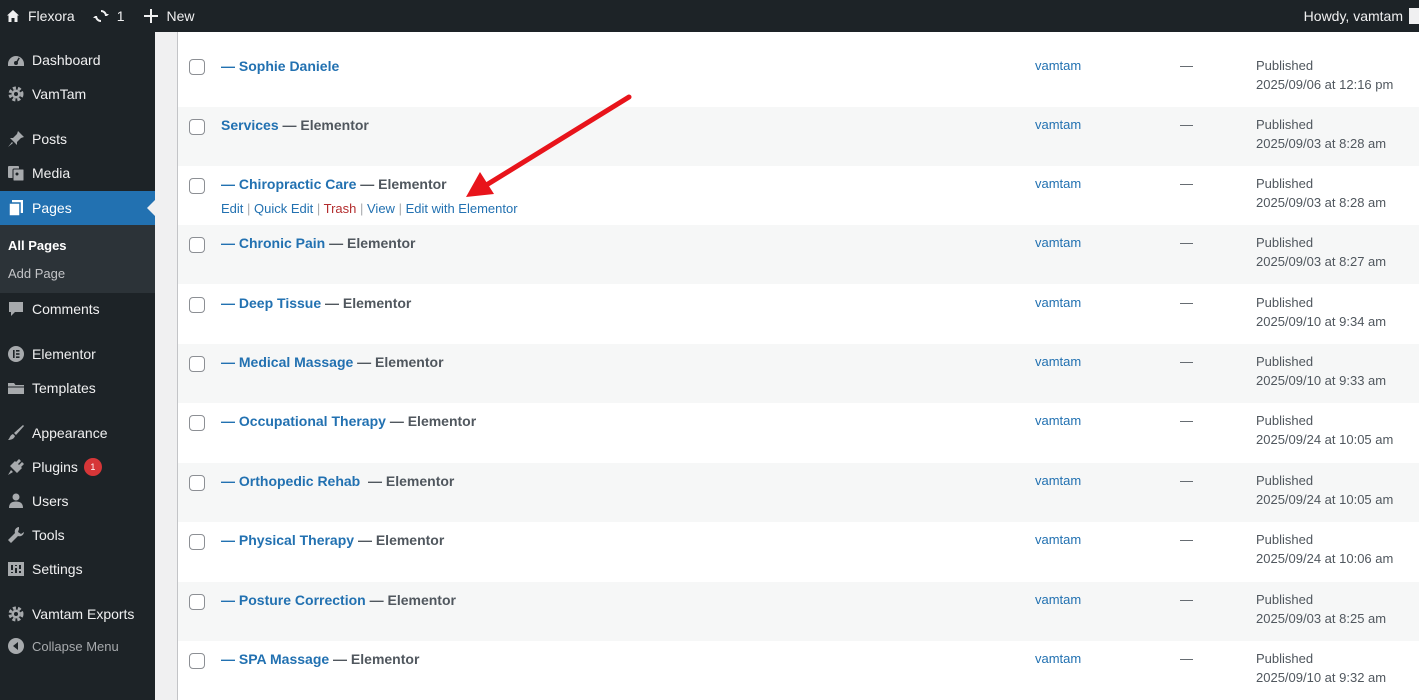 Image resolution: width=1419 pixels, height=700 pixels. Describe the element at coordinates (16, 139) in the screenshot. I see `pin-icon` at that location.